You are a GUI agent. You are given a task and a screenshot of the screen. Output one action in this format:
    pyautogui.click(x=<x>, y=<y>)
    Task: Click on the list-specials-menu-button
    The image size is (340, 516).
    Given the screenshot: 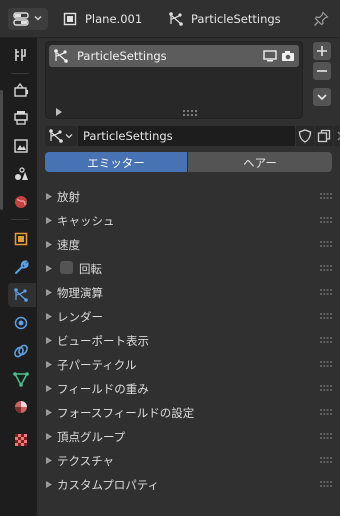 What is the action you would take?
    pyautogui.click(x=322, y=97)
    